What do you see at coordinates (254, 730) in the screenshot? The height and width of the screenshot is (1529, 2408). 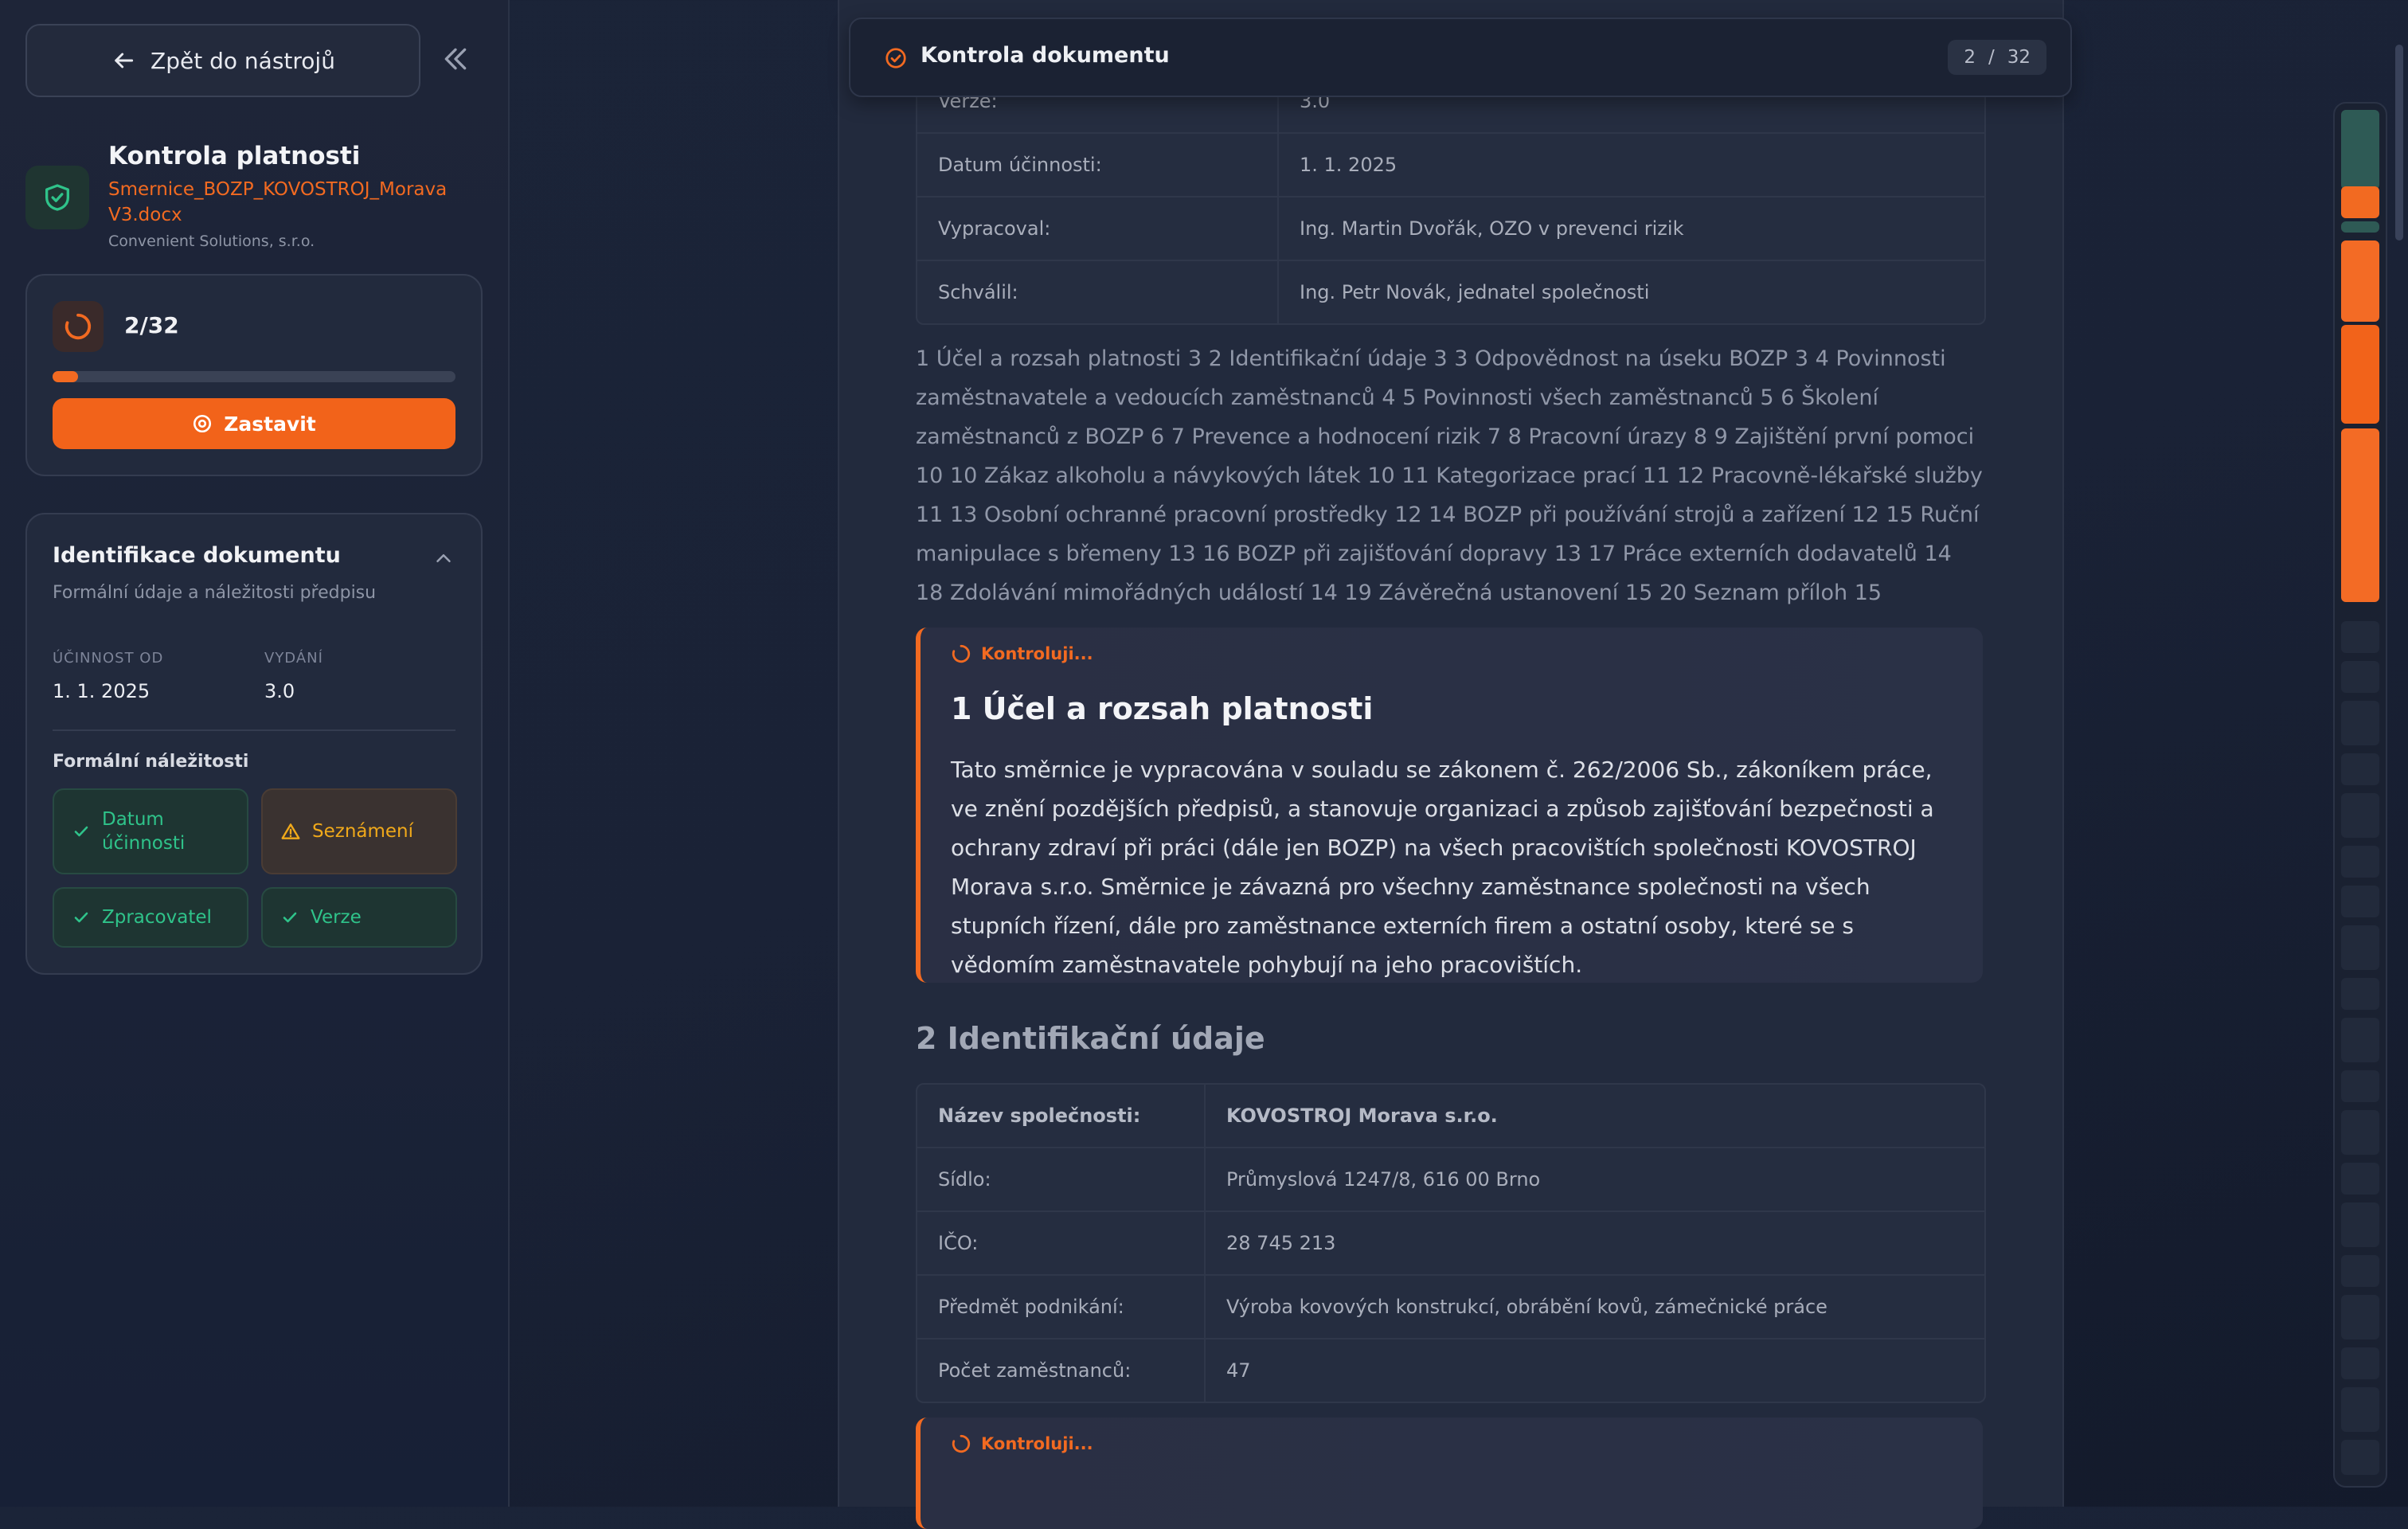 I see `divider` at bounding box center [254, 730].